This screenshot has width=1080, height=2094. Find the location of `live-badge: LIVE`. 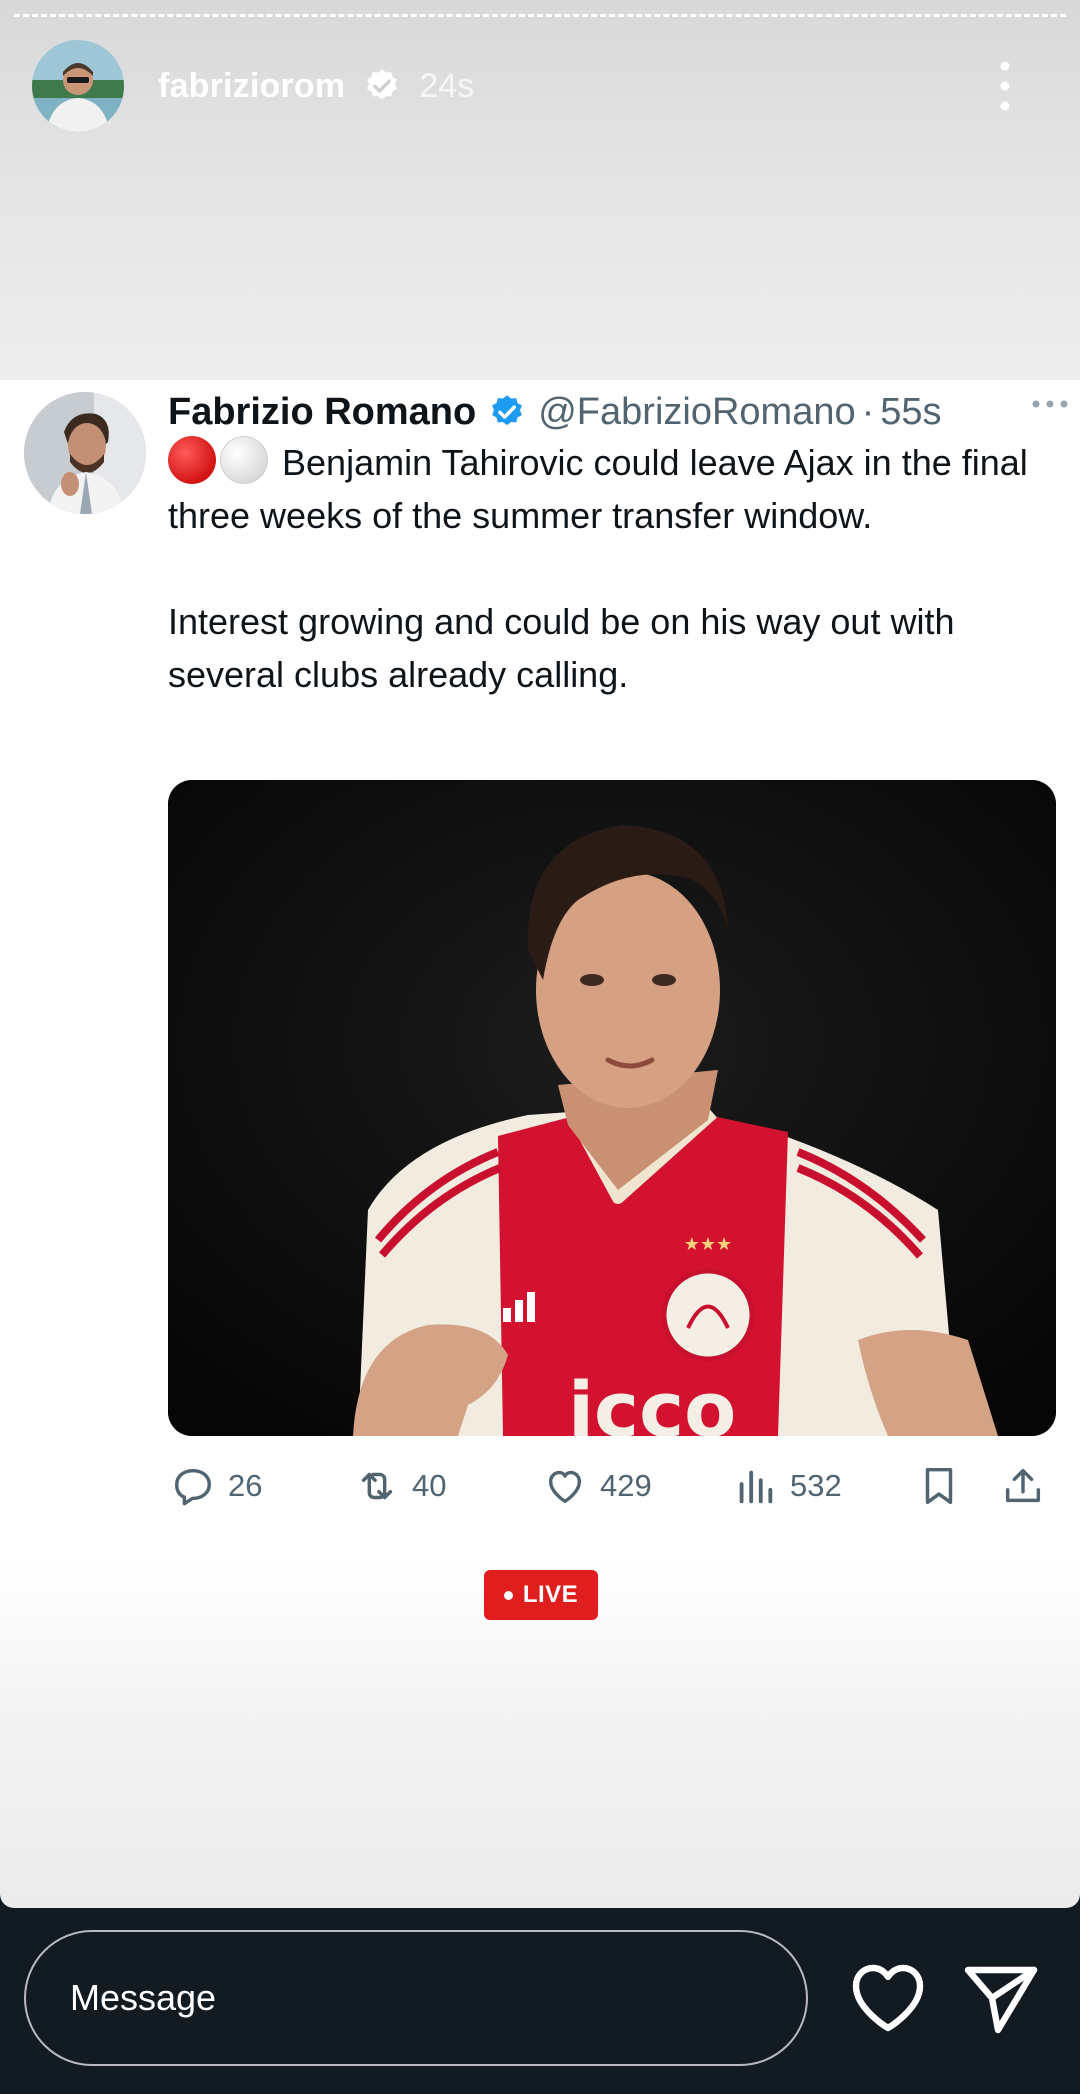

live-badge: LIVE is located at coordinates (541, 1595).